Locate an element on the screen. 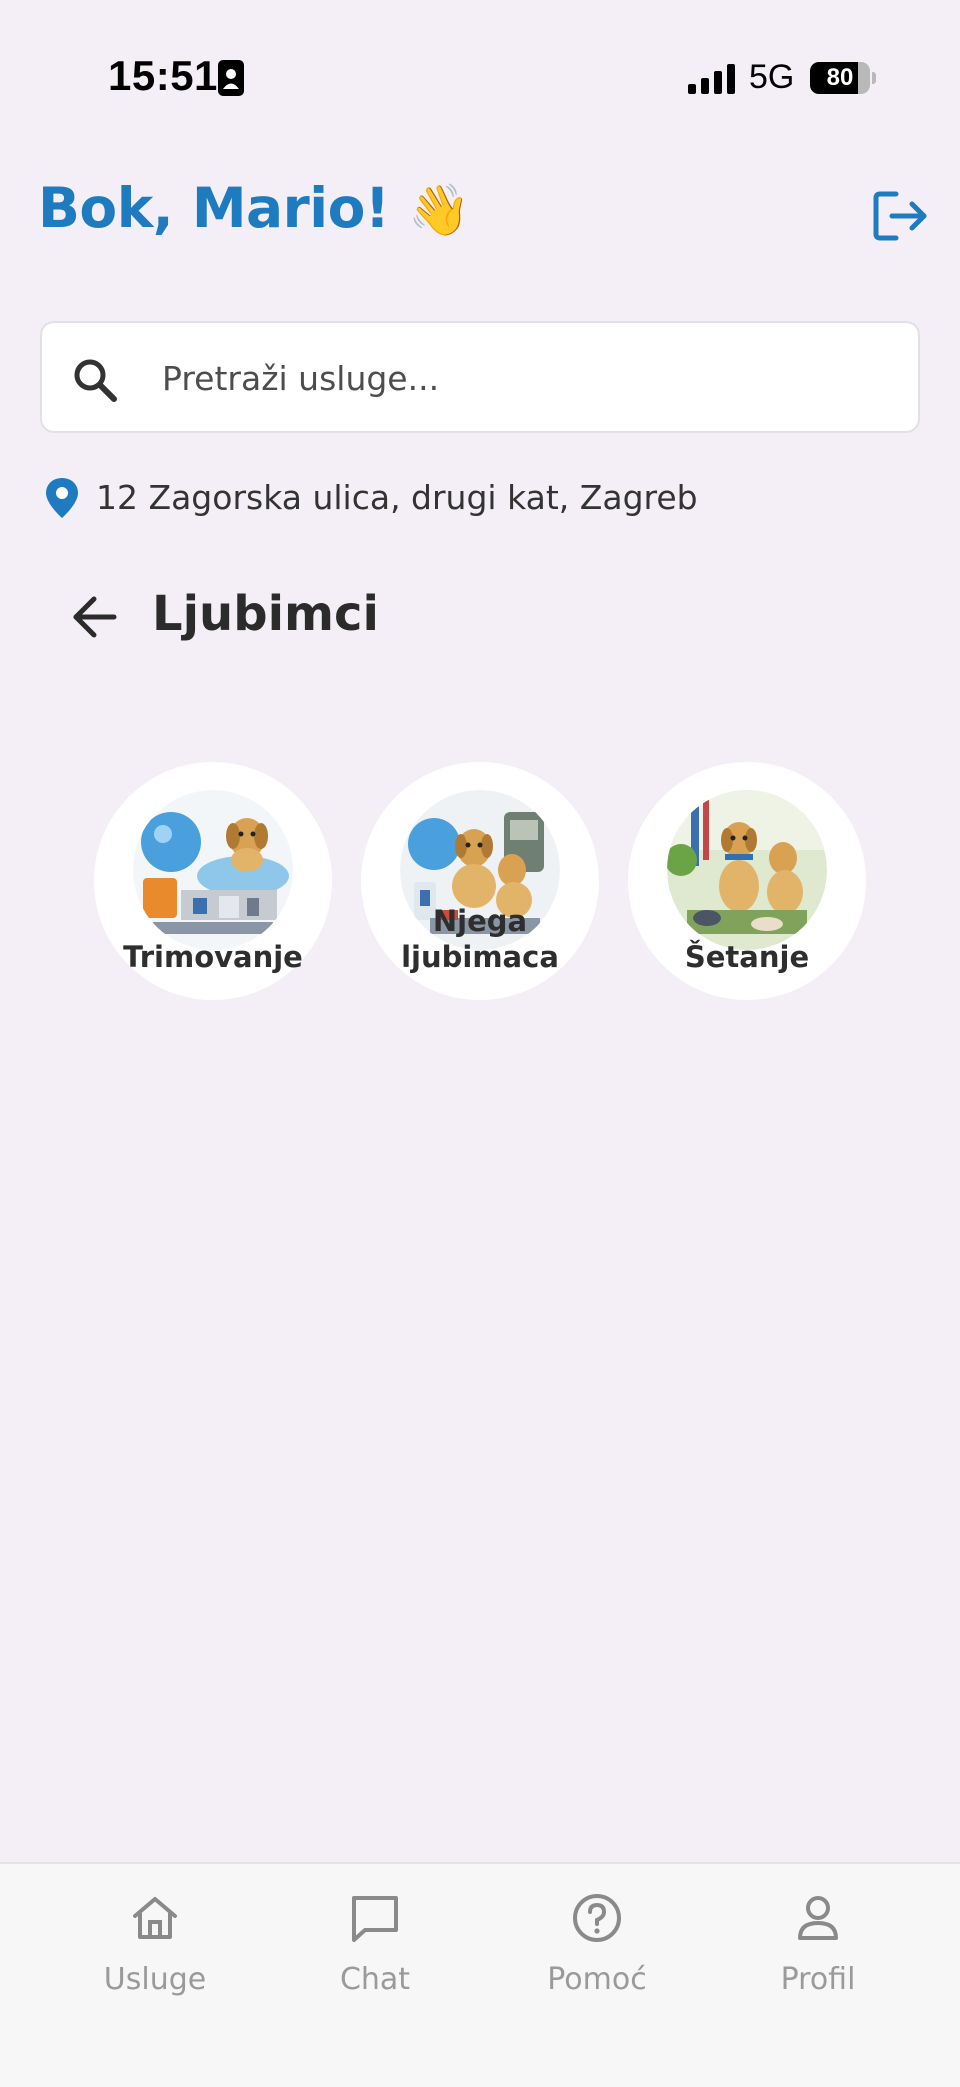  sim-card-icon is located at coordinates (231, 78).